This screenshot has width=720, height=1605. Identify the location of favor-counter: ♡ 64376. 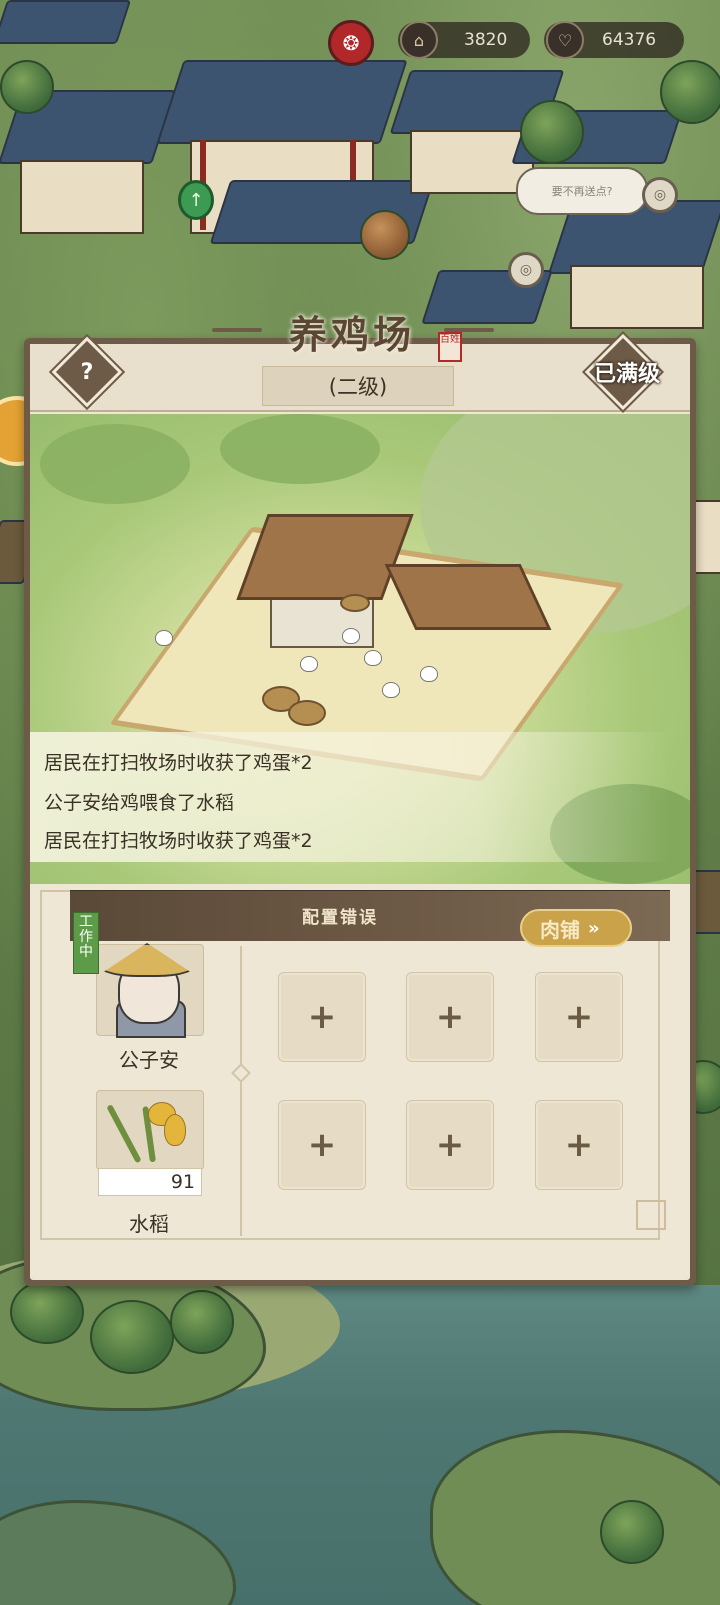
(614, 40).